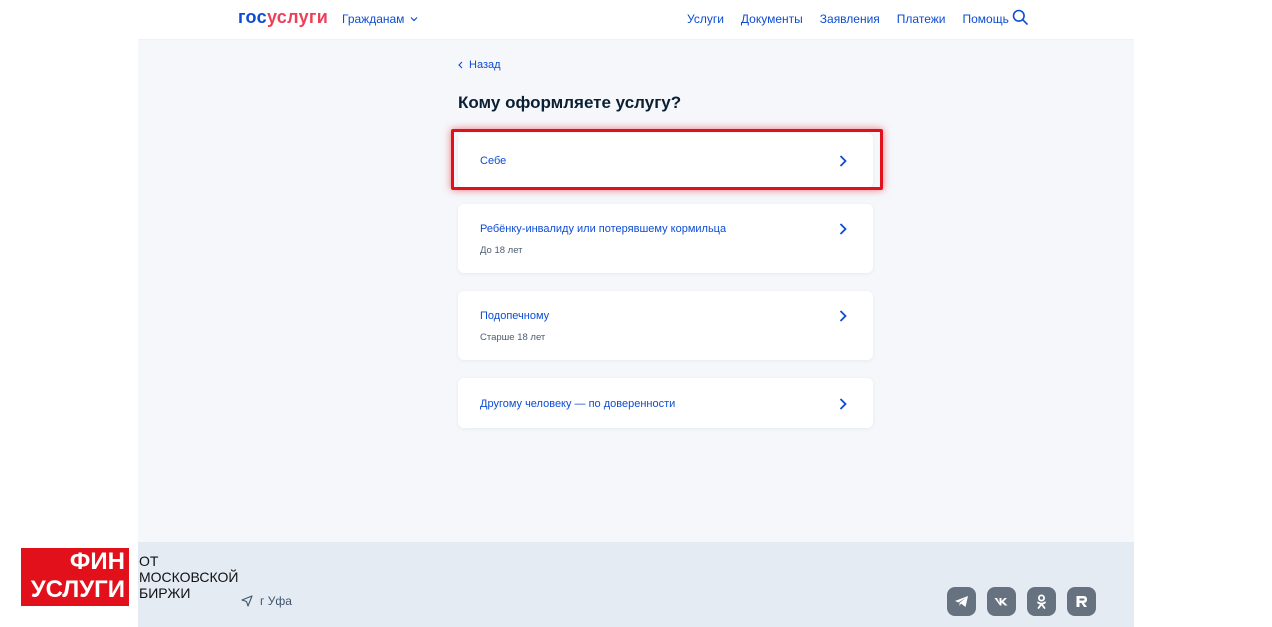  Describe the element at coordinates (1021, 601) in the screenshot. I see `social-links` at that location.